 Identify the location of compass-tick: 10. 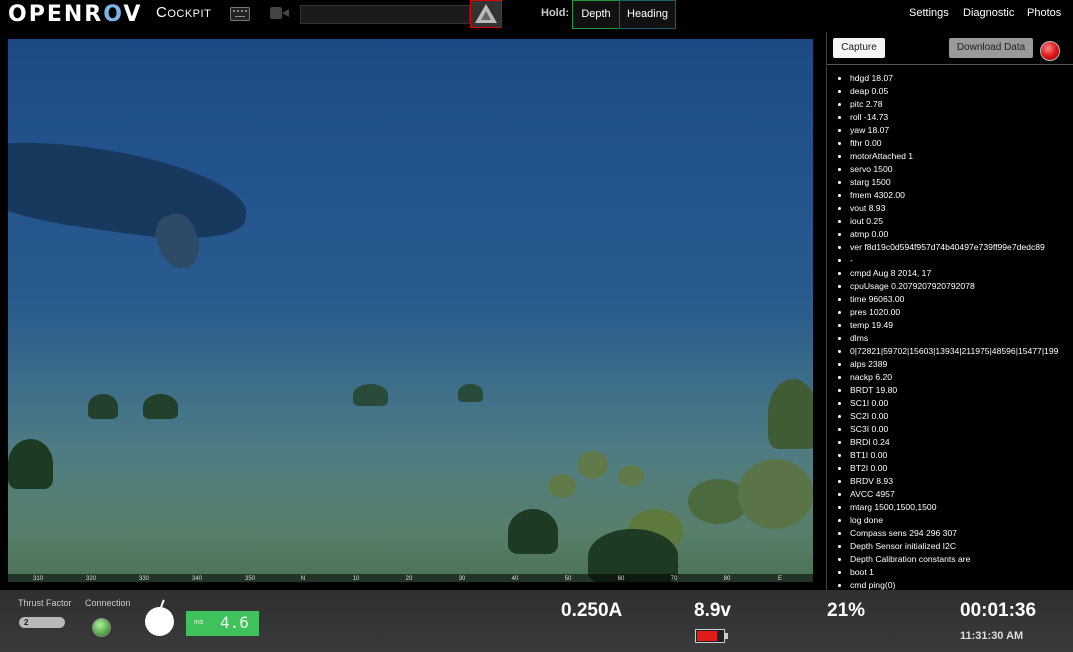
(356, 579).